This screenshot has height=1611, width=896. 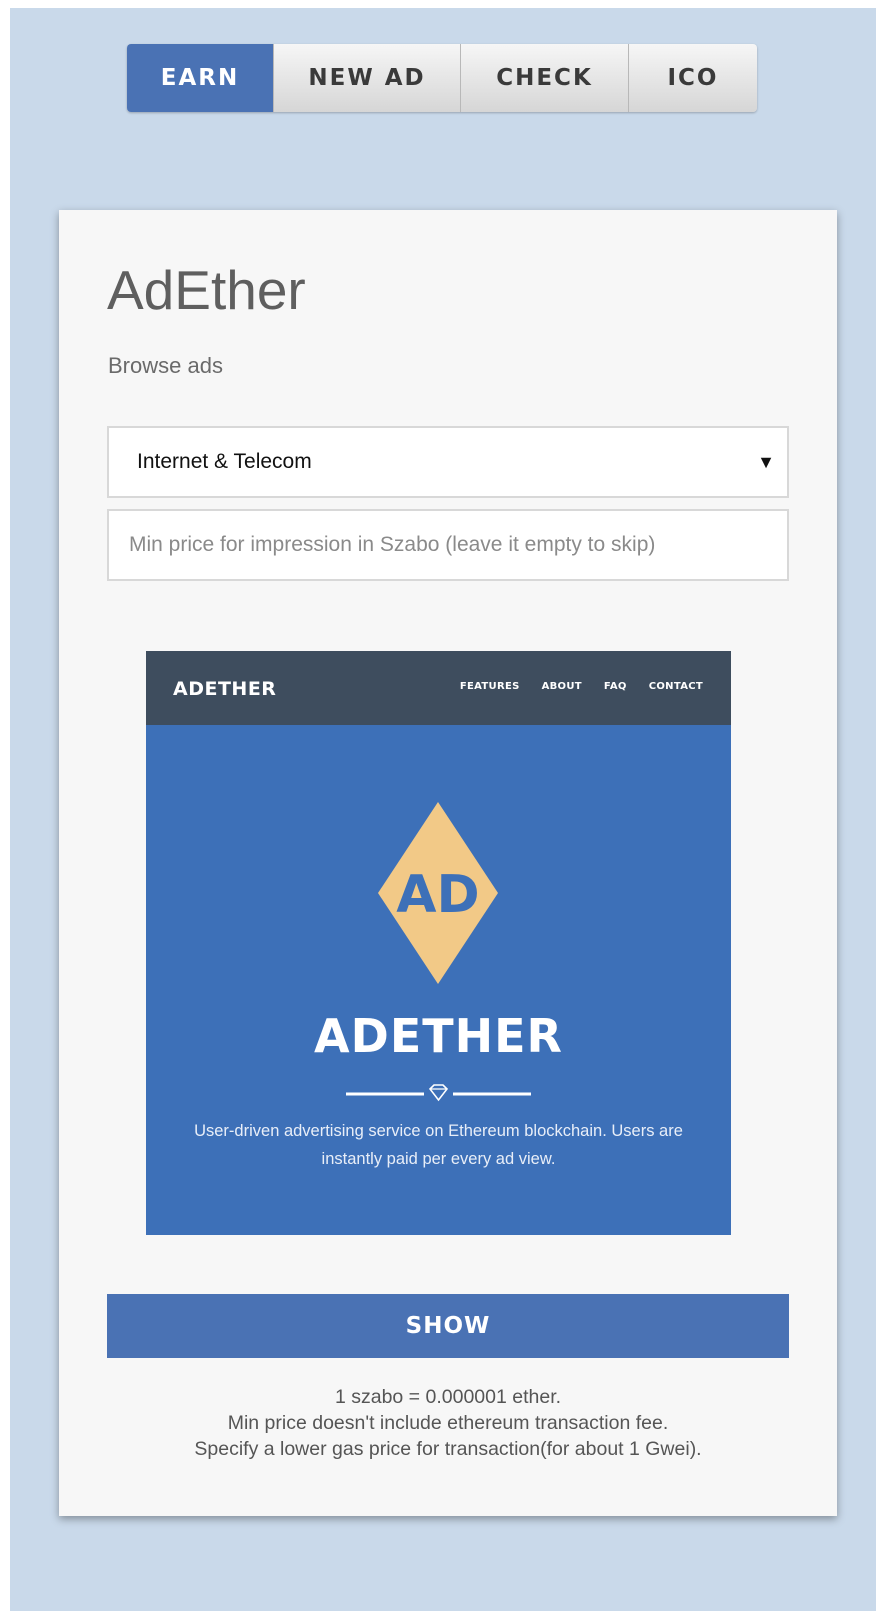 I want to click on main-tabs: EARN NEW AD CHECK ICO, so click(x=442, y=78).